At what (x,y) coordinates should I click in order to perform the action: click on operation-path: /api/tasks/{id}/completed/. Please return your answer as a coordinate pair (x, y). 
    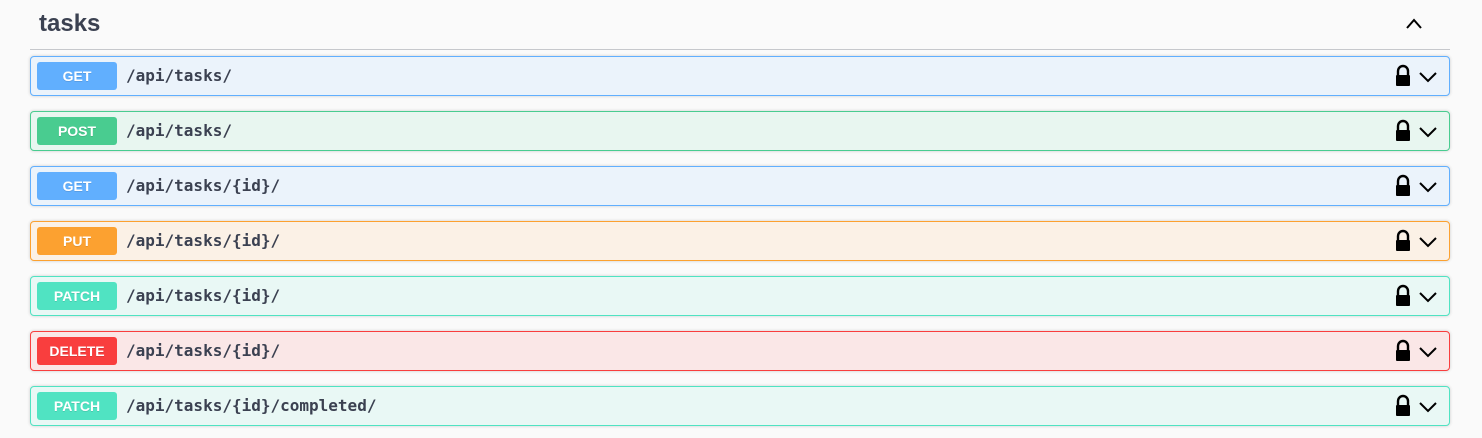
    Looking at the image, I should click on (251, 405).